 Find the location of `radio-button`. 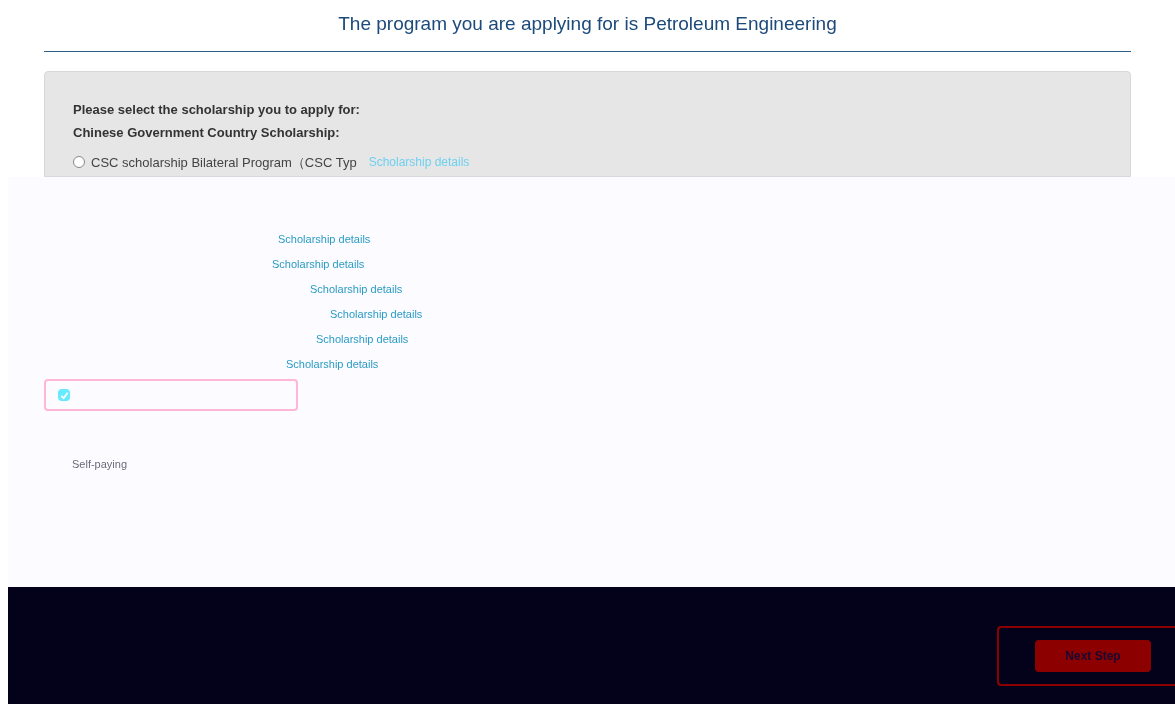

radio-button is located at coordinates (79, 162).